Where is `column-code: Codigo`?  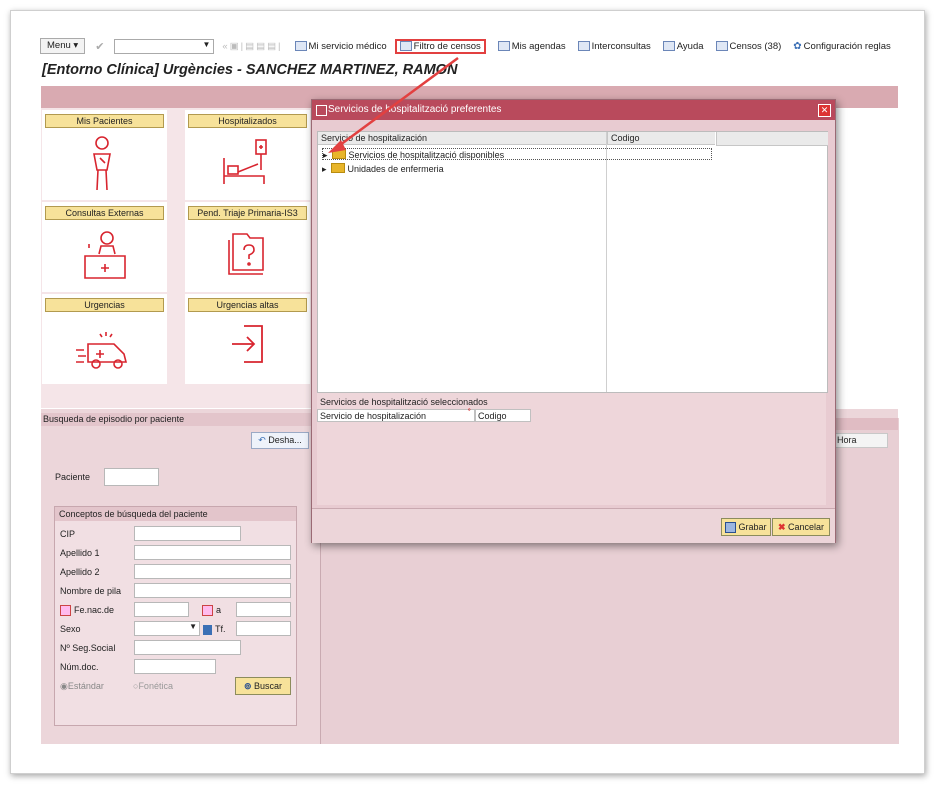
column-code: Codigo is located at coordinates (661, 138).